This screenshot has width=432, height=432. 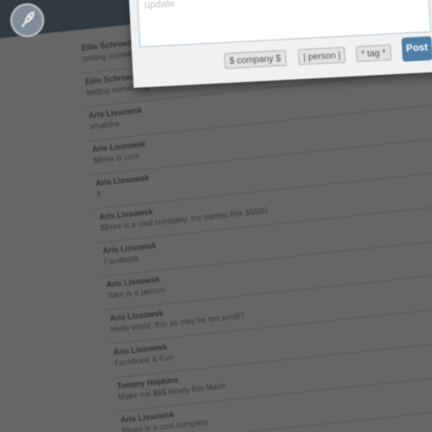 What do you see at coordinates (255, 59) in the screenshot?
I see `company-tag-button: $ company $` at bounding box center [255, 59].